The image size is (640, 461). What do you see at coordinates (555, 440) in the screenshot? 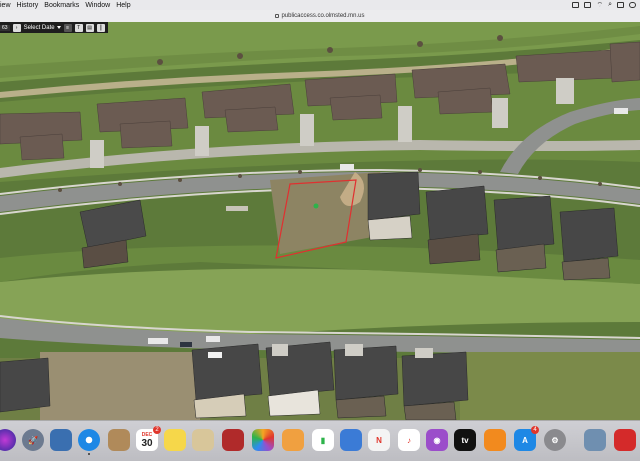
I see `system-preferences-icon: ⚙` at bounding box center [555, 440].